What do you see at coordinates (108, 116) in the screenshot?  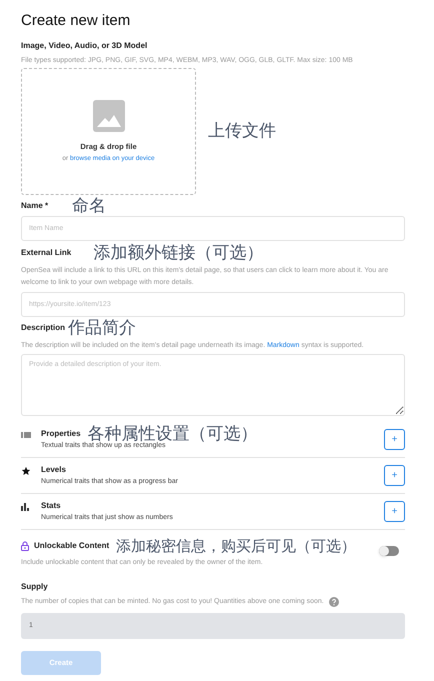 I see `image-placeholder-icon` at bounding box center [108, 116].